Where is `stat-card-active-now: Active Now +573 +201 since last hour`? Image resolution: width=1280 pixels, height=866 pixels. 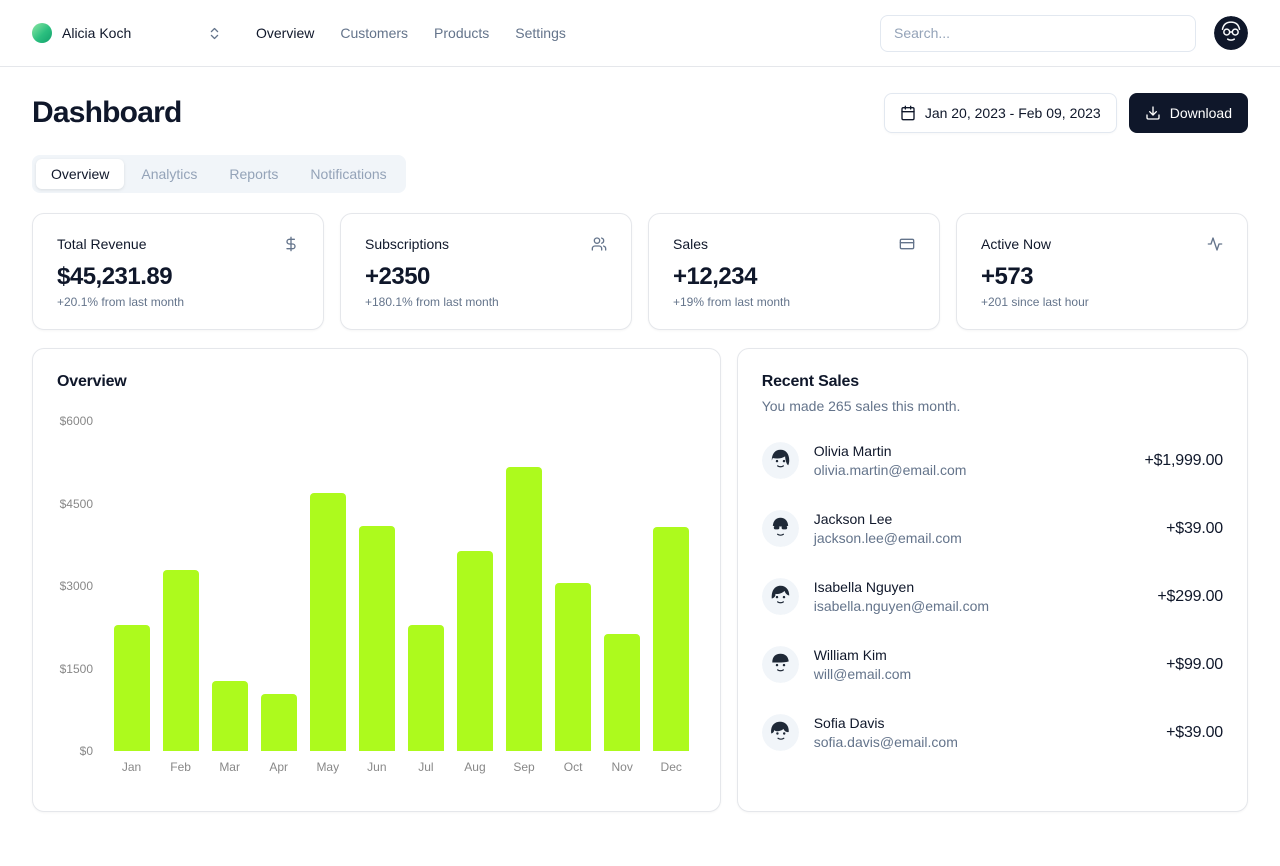
stat-card-active-now: Active Now +573 +201 since last hour is located at coordinates (1102, 271).